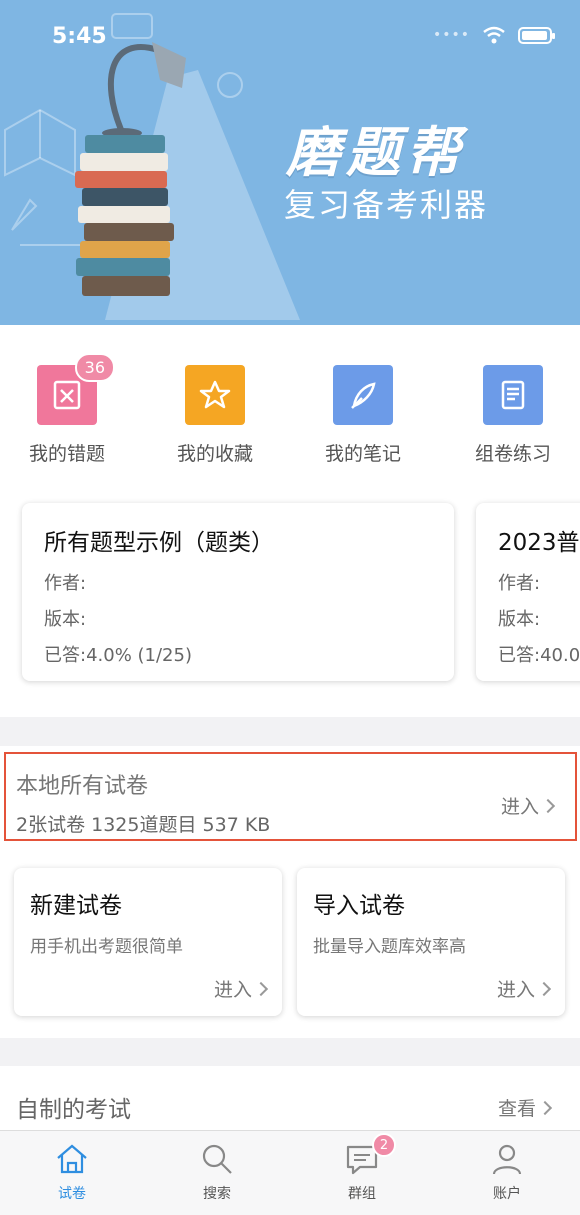 Image resolution: width=580 pixels, height=1215 pixels. Describe the element at coordinates (72, 1194) in the screenshot. I see `tab-papers-label: 试卷` at that location.